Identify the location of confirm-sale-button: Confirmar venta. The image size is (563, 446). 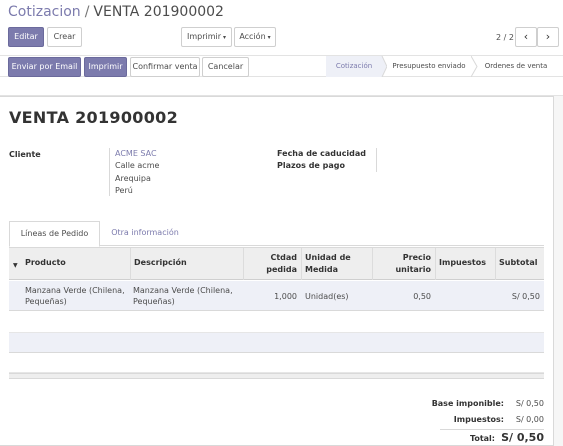
(165, 67).